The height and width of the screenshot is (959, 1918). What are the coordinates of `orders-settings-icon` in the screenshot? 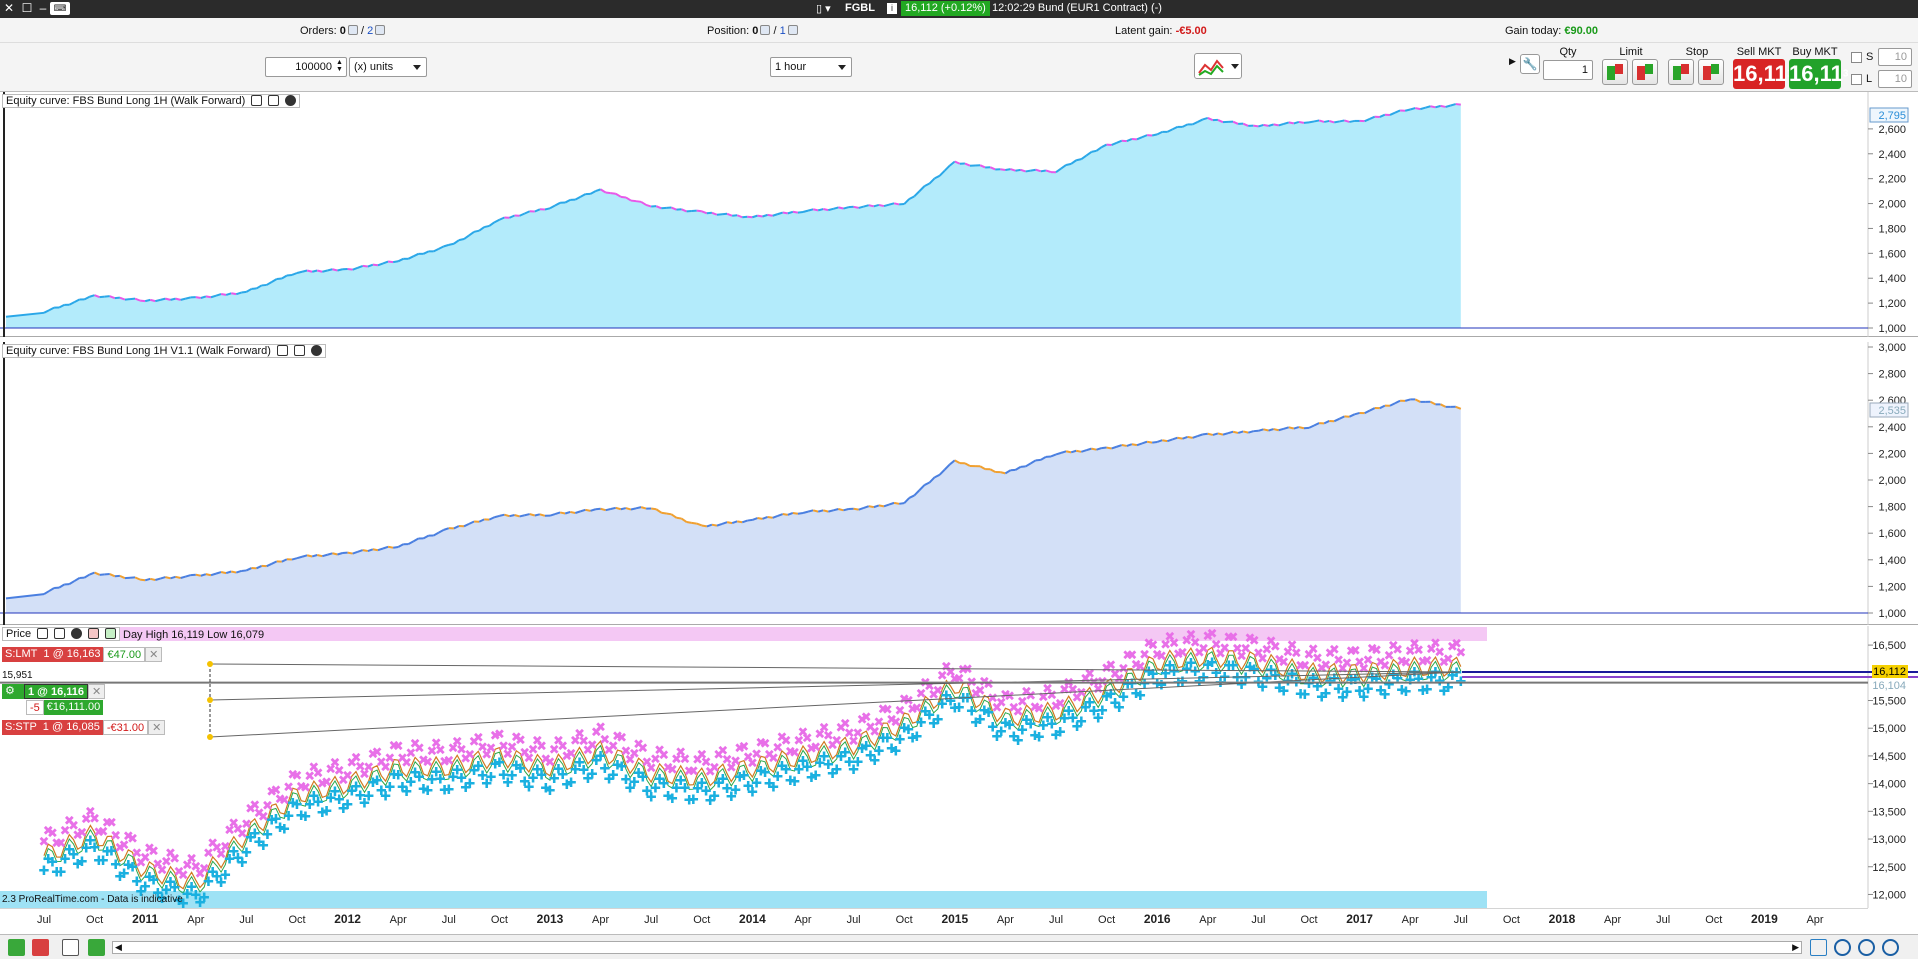 It's located at (380, 30).